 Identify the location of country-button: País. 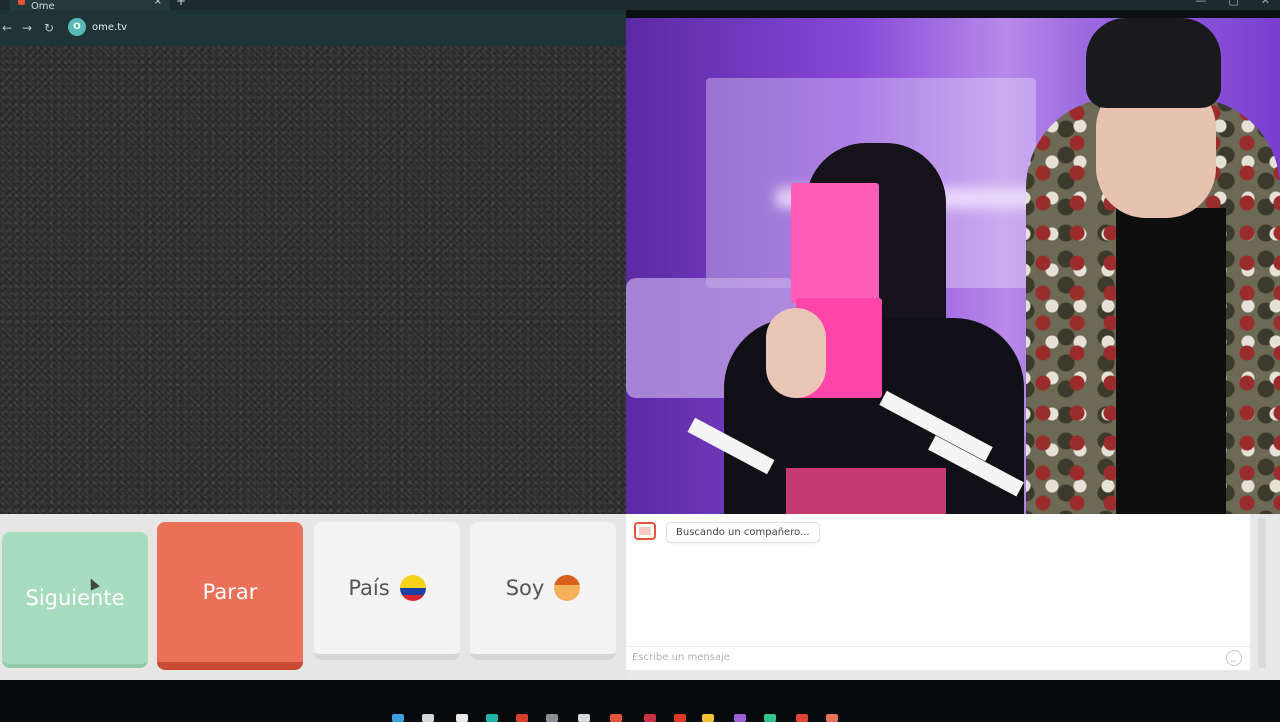
(387, 591).